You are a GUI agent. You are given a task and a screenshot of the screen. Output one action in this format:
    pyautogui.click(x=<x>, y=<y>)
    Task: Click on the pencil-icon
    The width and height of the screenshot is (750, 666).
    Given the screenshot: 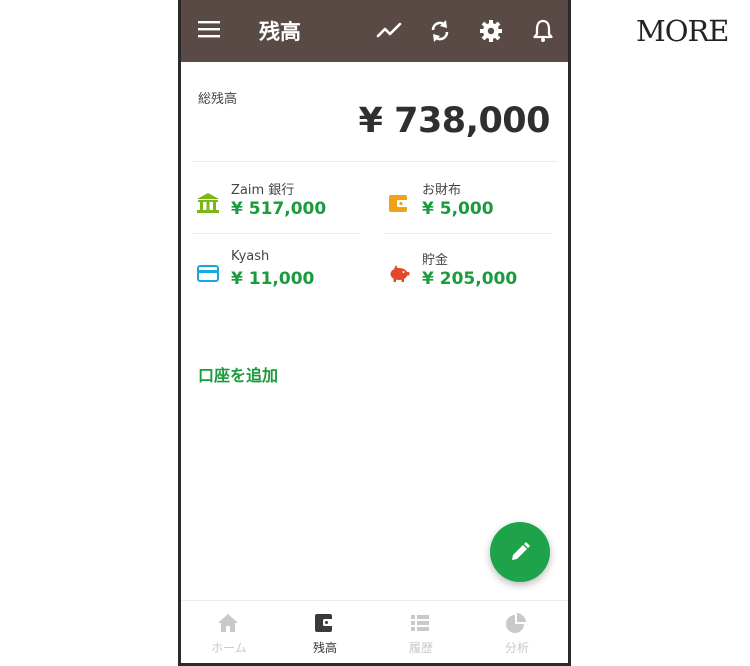 What is the action you would take?
    pyautogui.click(x=521, y=551)
    